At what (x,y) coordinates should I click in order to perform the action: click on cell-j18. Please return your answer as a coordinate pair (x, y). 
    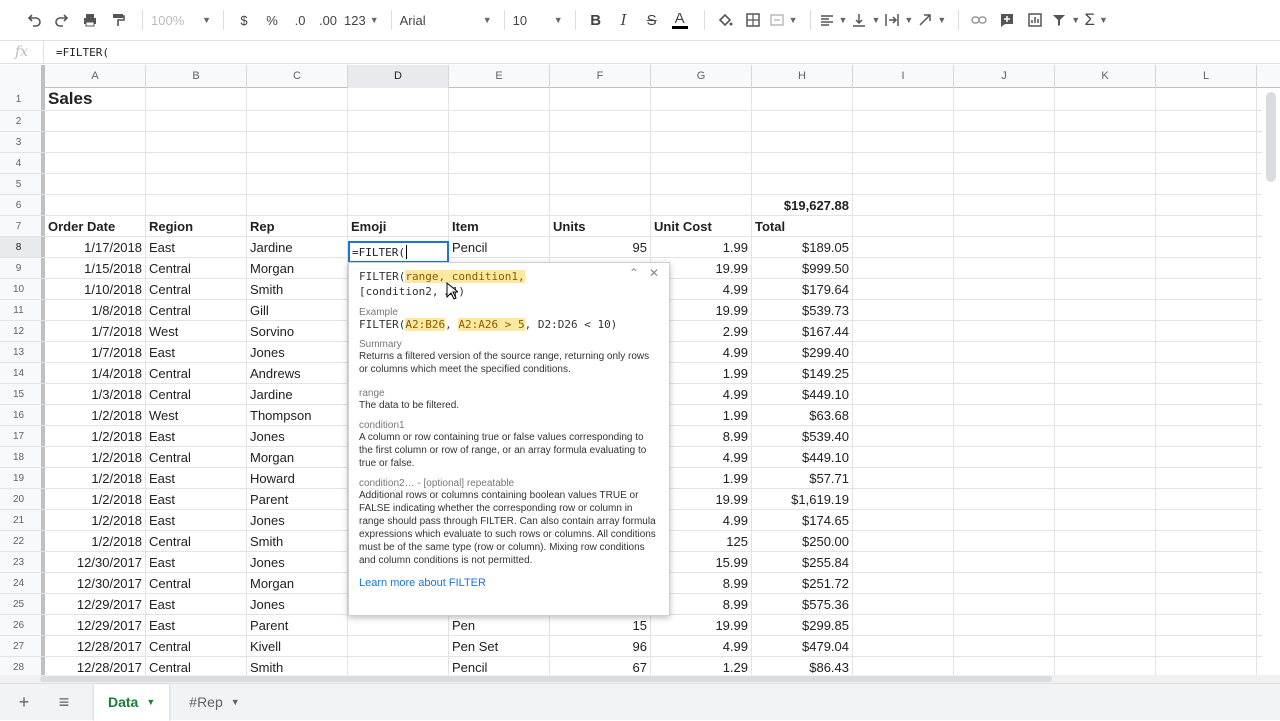
    Looking at the image, I should click on (1004, 457).